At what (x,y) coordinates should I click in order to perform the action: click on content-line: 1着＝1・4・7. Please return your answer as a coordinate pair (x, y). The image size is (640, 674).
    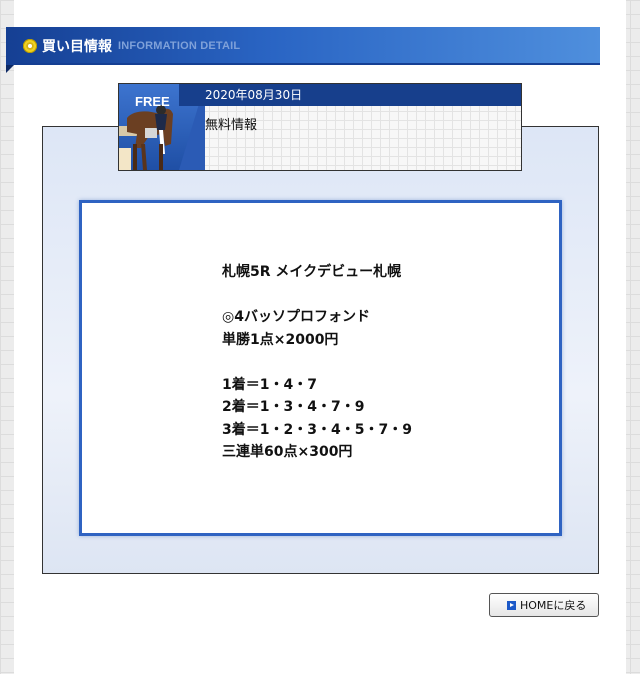
    Looking at the image, I should click on (269, 384).